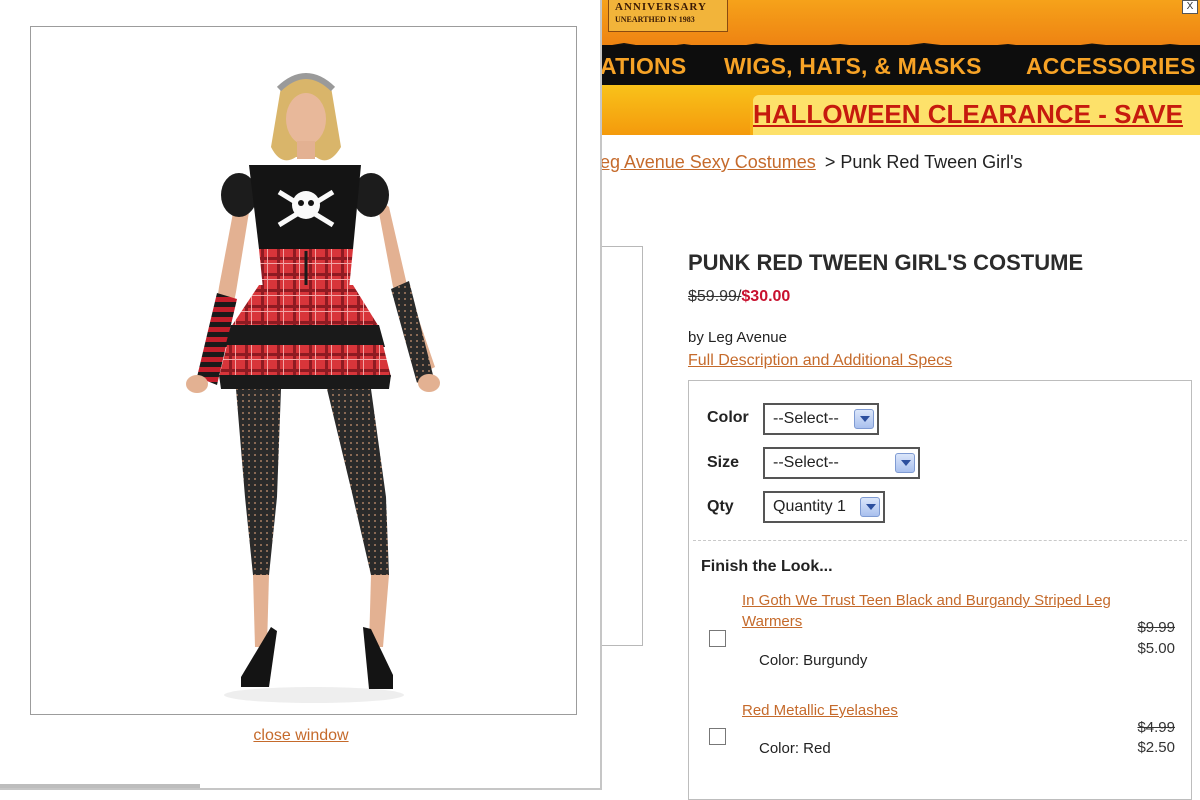  Describe the element at coordinates (809, 506) in the screenshot. I see `qty-select-value: Quantity 1` at that location.